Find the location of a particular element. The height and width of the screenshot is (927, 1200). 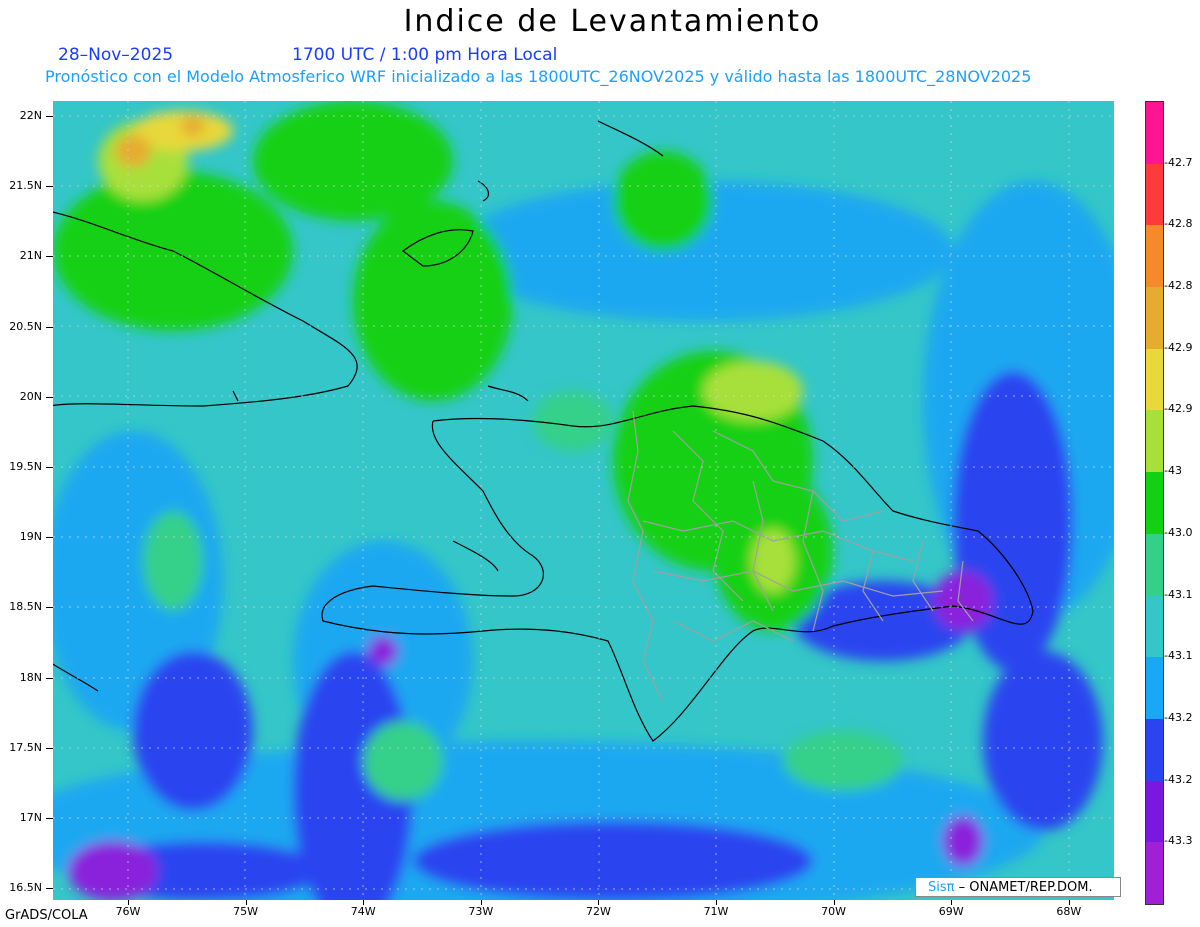

colorbar-label: -43 is located at coordinates (1173, 471).